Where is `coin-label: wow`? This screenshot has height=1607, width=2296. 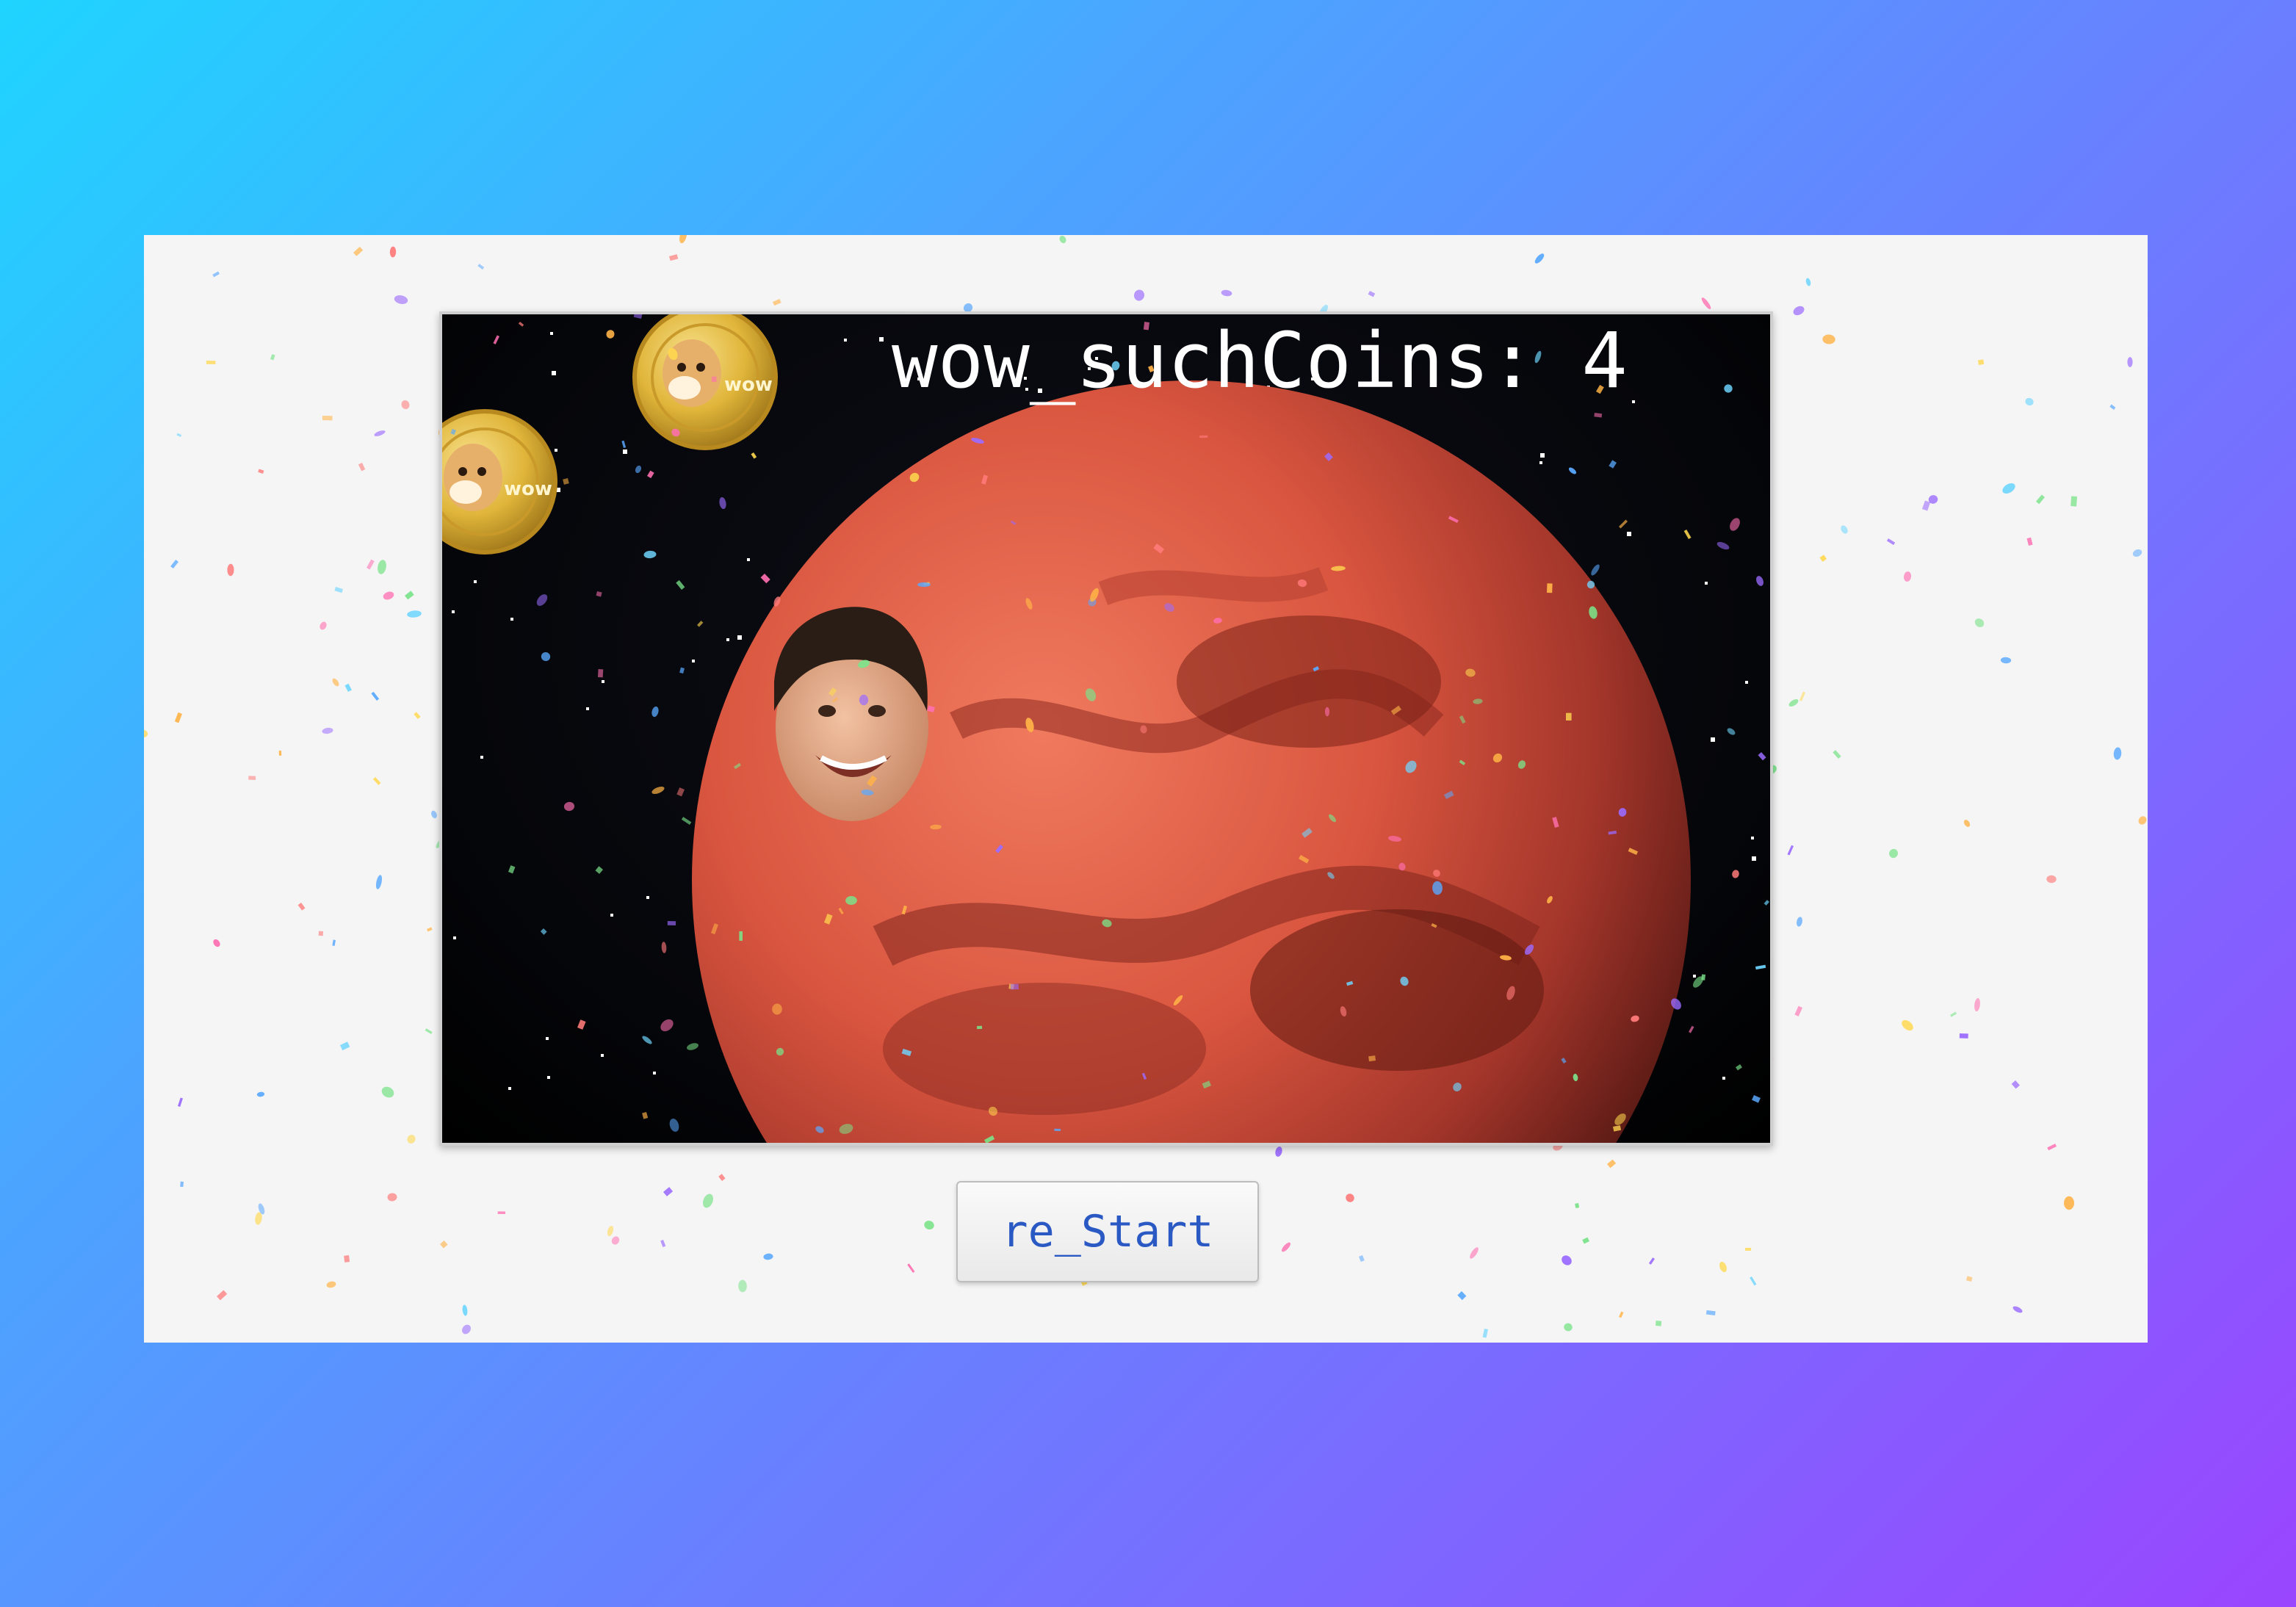 coin-label: wow is located at coordinates (748, 385).